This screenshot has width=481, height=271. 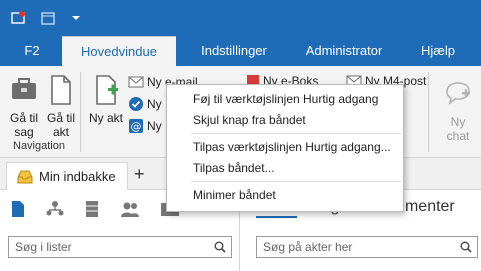 I want to click on tab-f2: F2, so click(x=32, y=51).